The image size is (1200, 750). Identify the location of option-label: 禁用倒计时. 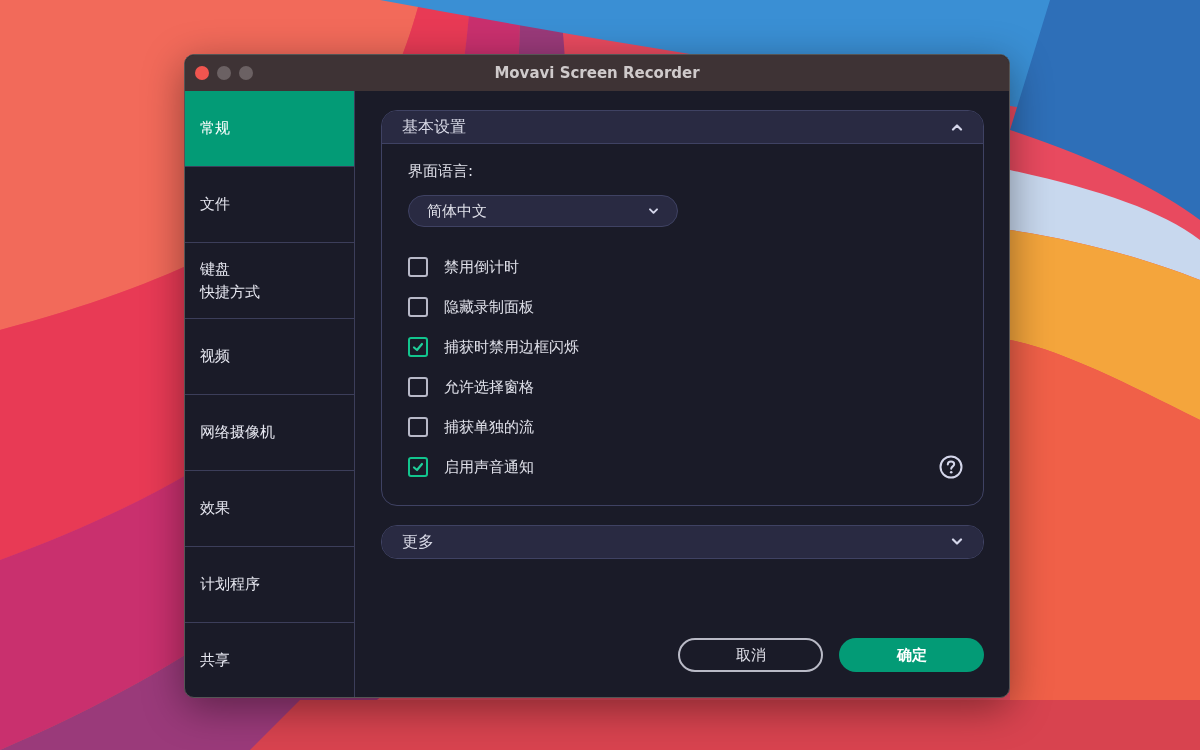
(482, 267).